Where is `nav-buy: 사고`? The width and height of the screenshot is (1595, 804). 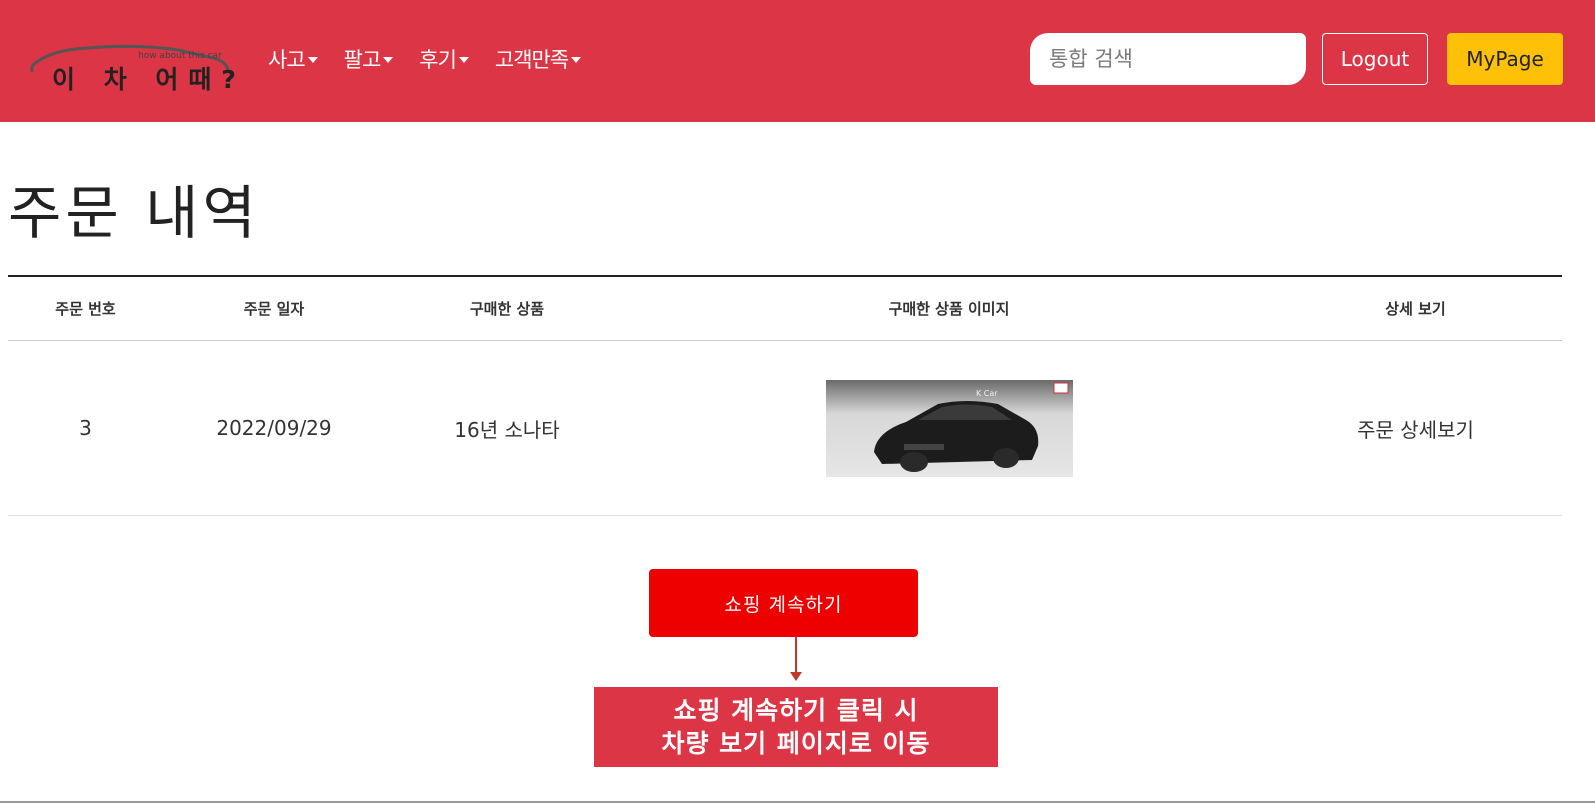 nav-buy: 사고 is located at coordinates (293, 59).